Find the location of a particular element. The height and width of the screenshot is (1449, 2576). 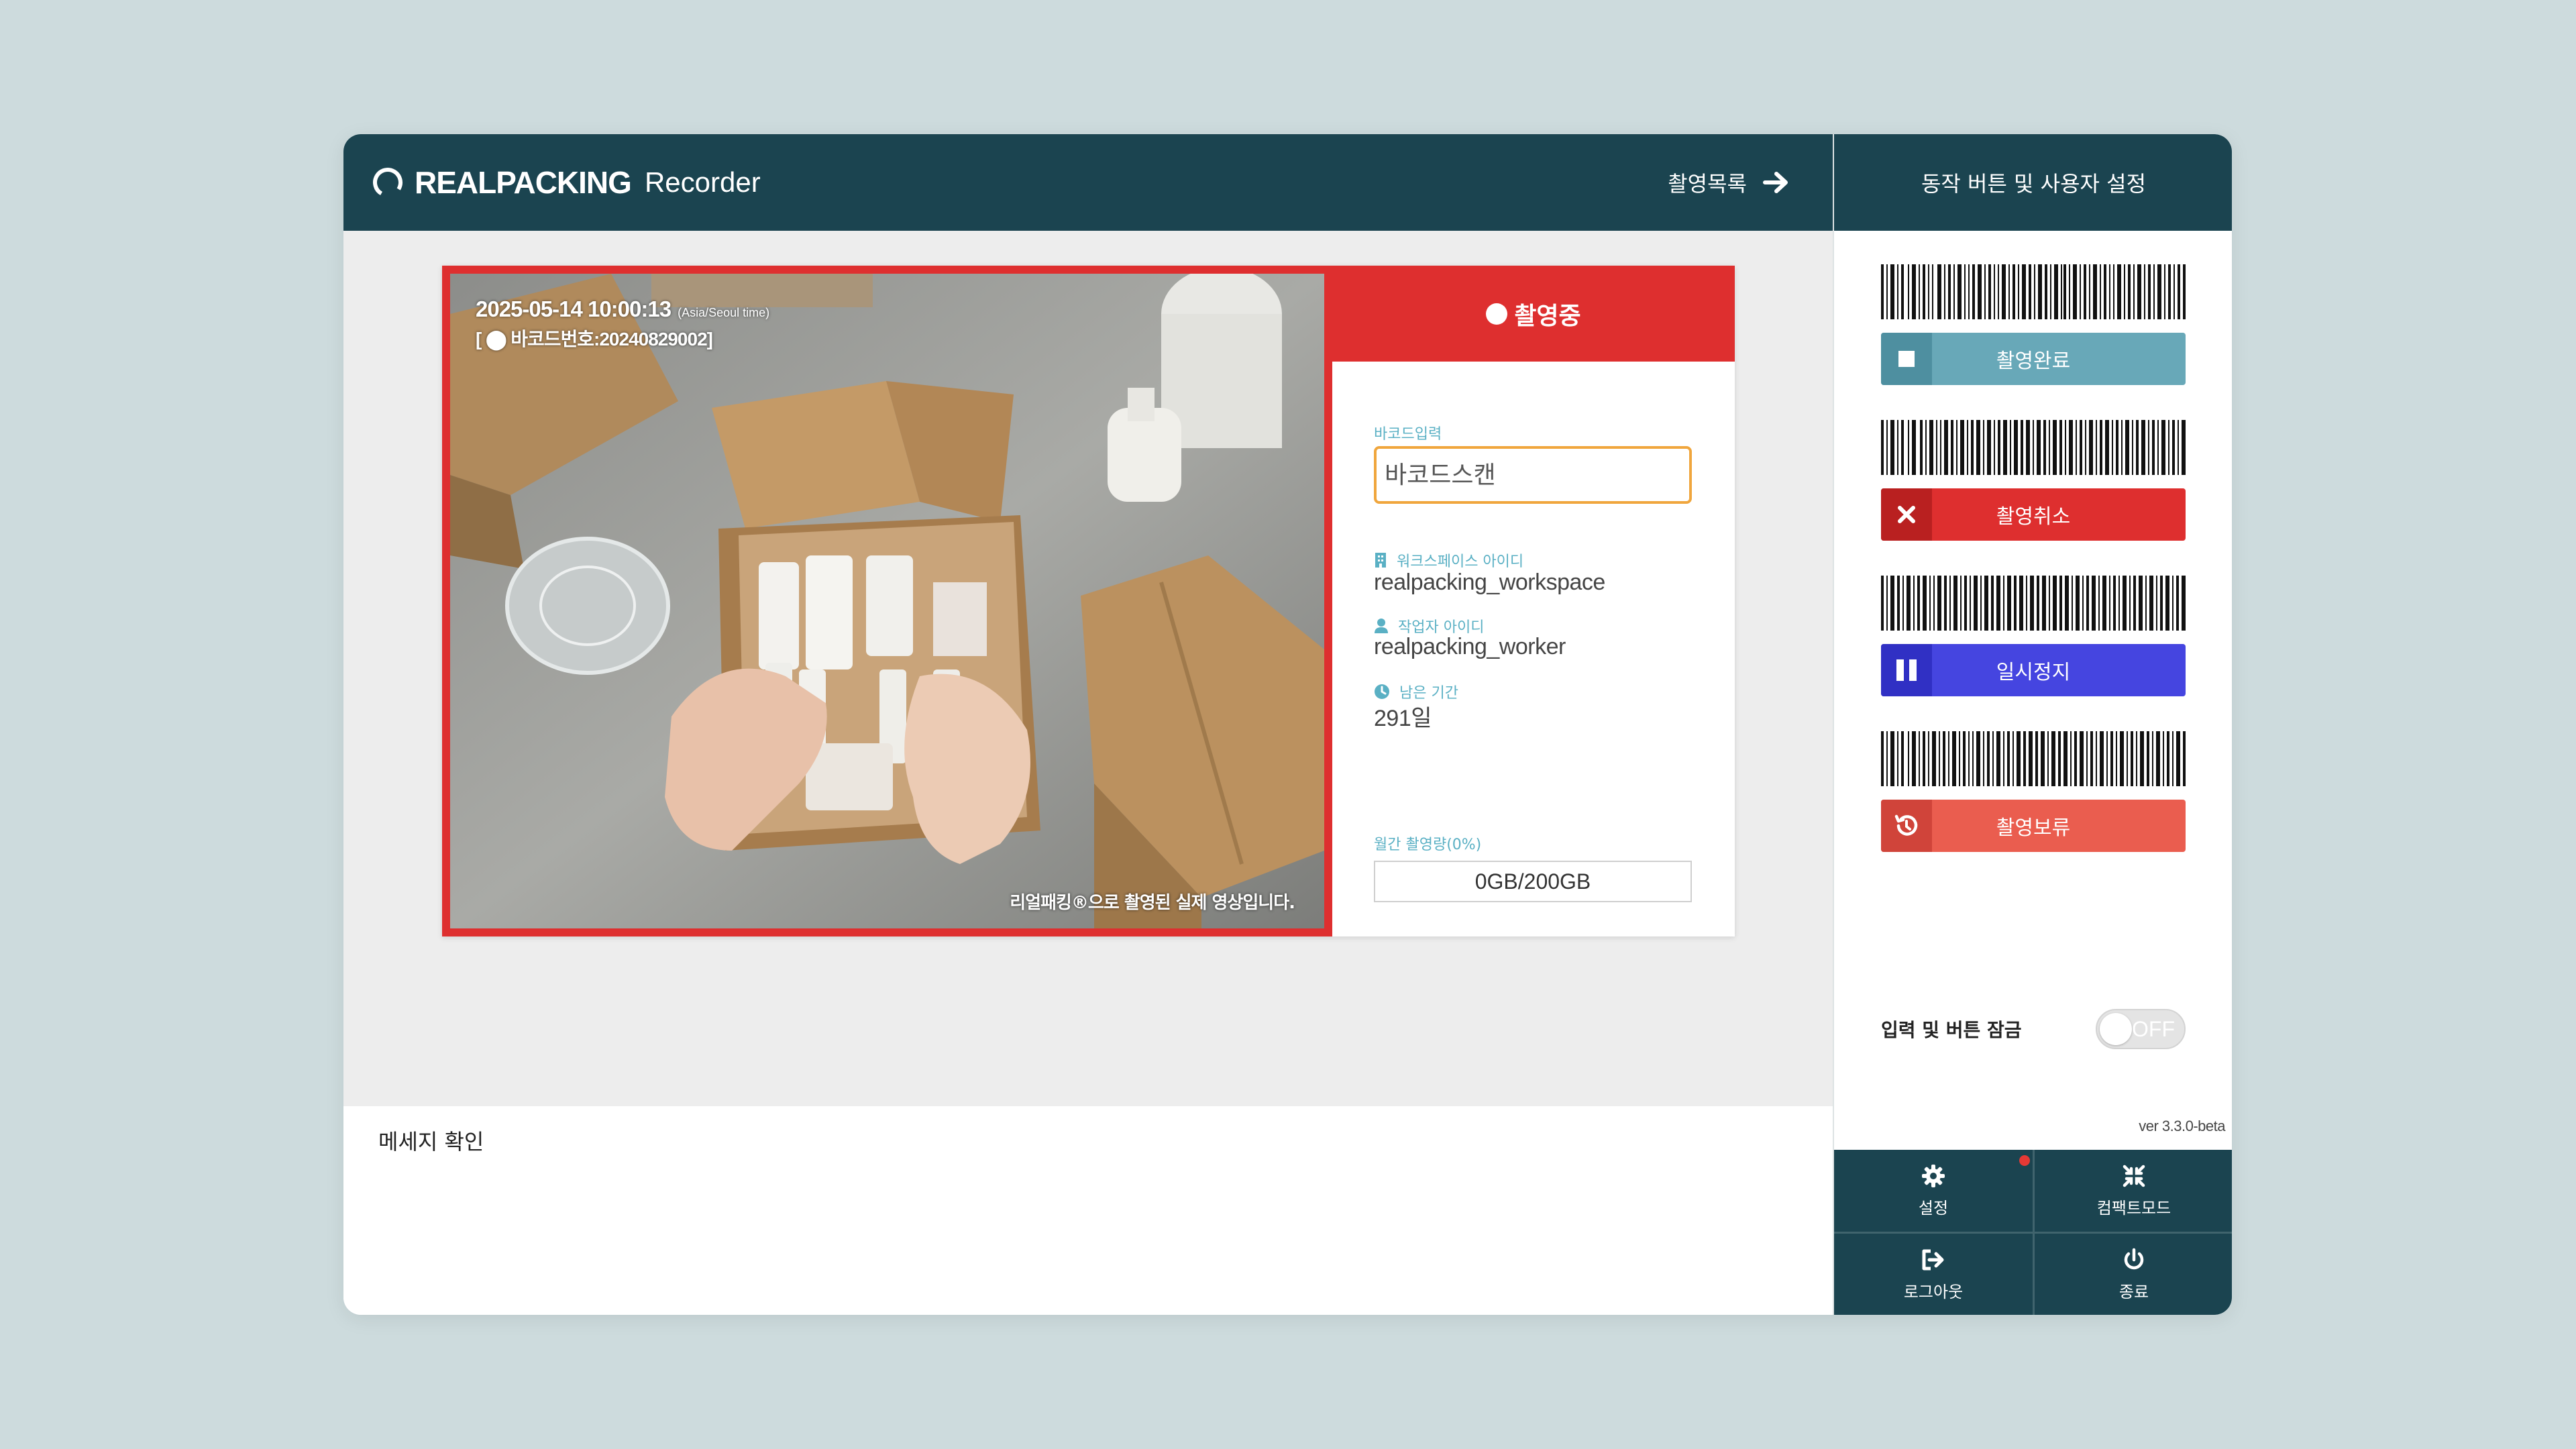

sidebar-menu-grid: 설정 컴팩트모드 로그아웃 종료 is located at coordinates (2033, 1232).